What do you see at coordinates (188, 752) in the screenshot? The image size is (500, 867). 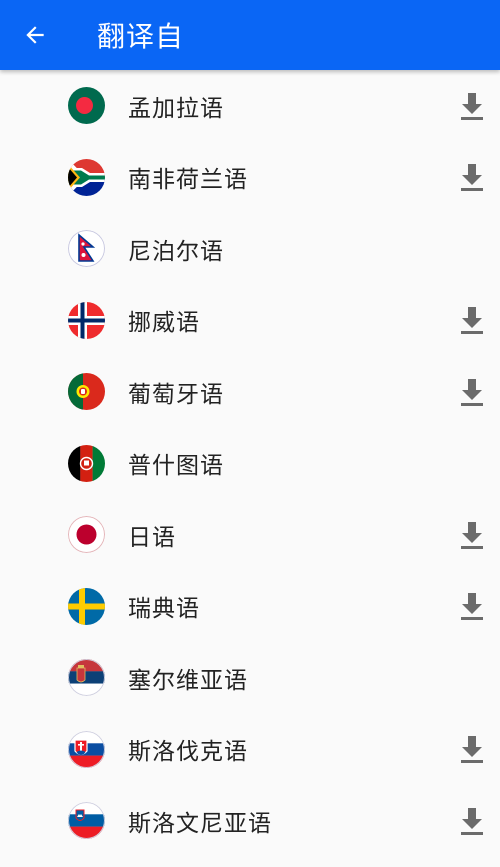 I see `language-label: 斯洛伐克语` at bounding box center [188, 752].